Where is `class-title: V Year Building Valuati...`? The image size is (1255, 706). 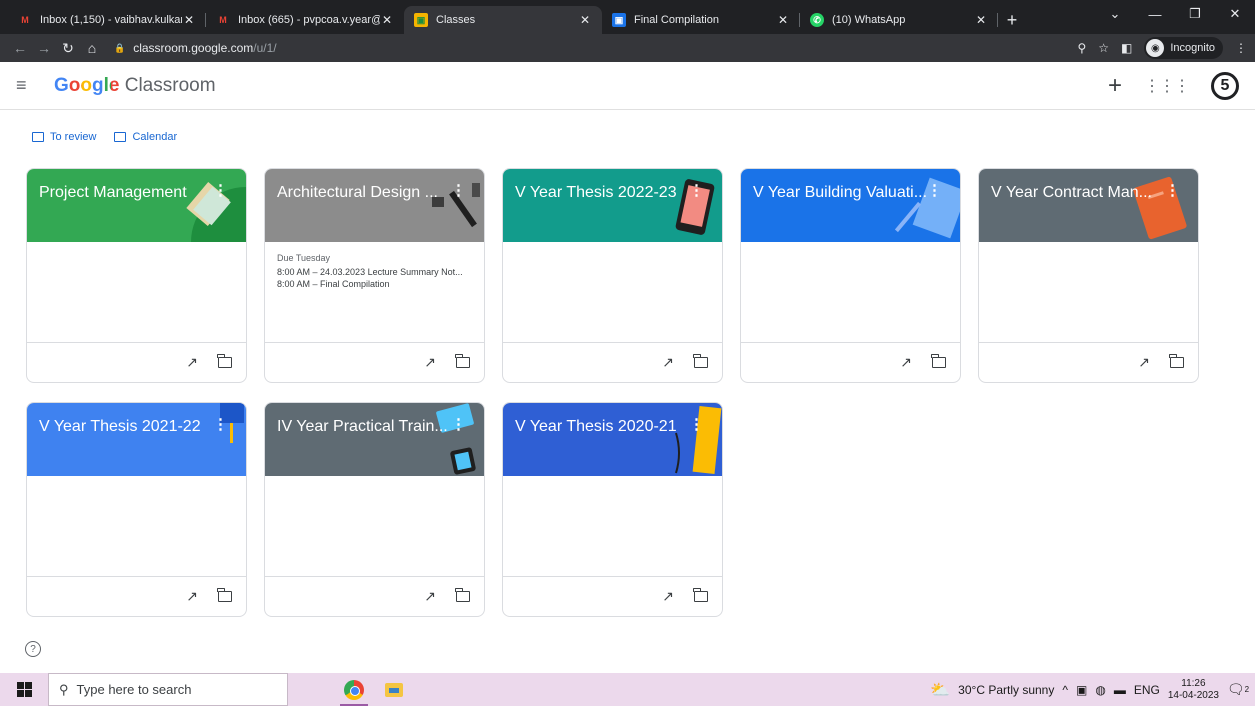
class-title: V Year Building Valuati... is located at coordinates (840, 193).